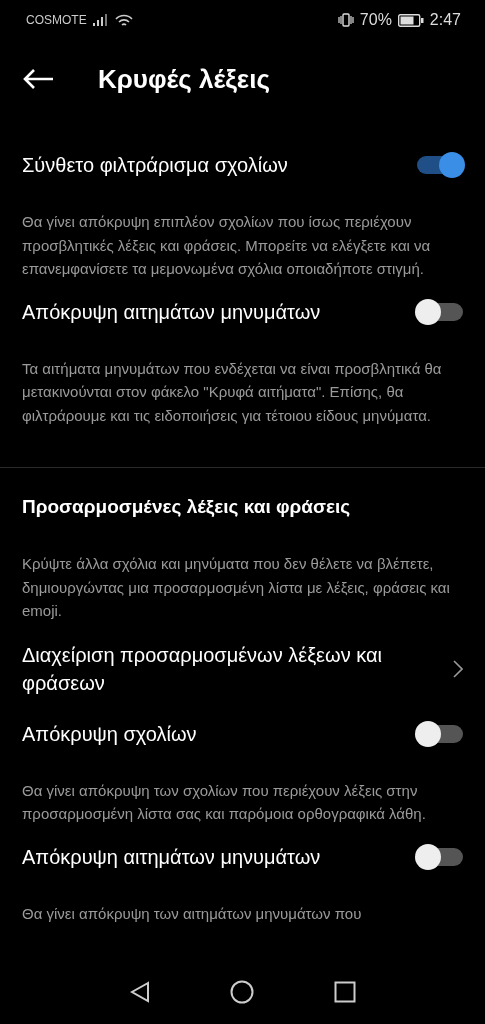  I want to click on wifi-icon, so click(123, 20).